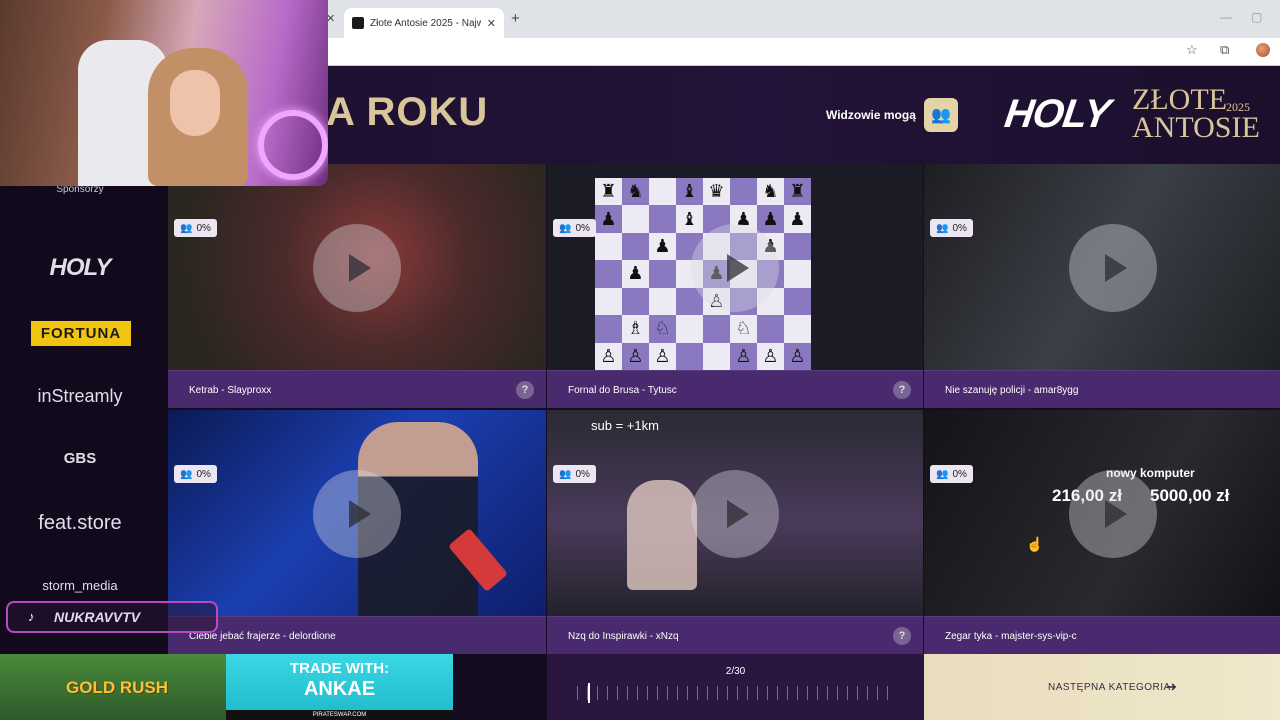  Describe the element at coordinates (515, 18) in the screenshot. I see `new-tab-button: +` at that location.